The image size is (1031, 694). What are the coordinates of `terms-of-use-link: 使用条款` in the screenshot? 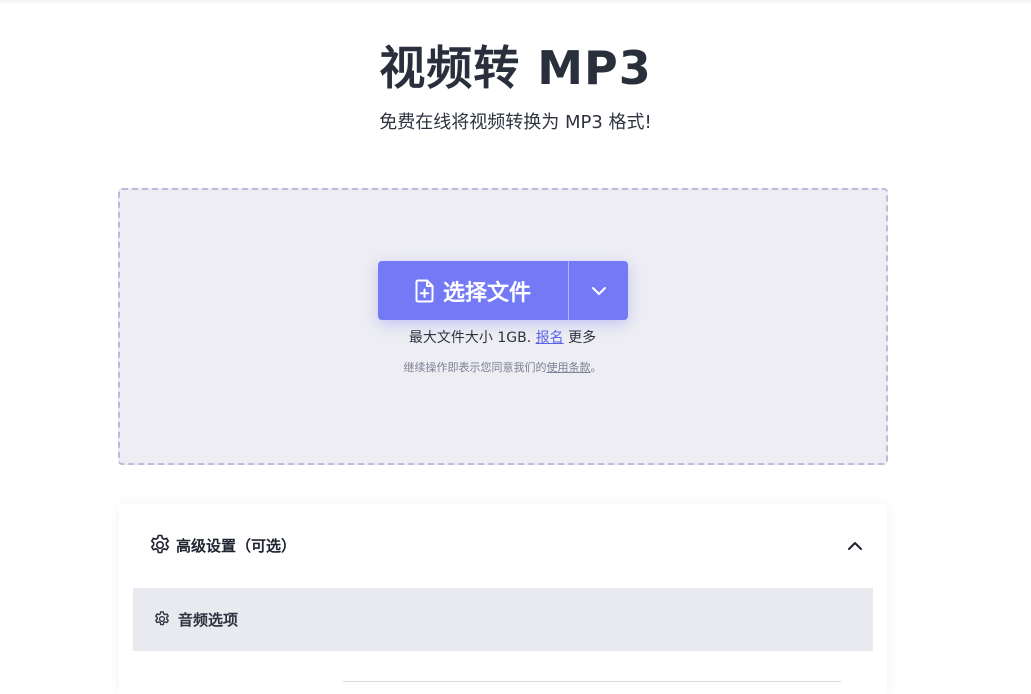 It's located at (569, 367).